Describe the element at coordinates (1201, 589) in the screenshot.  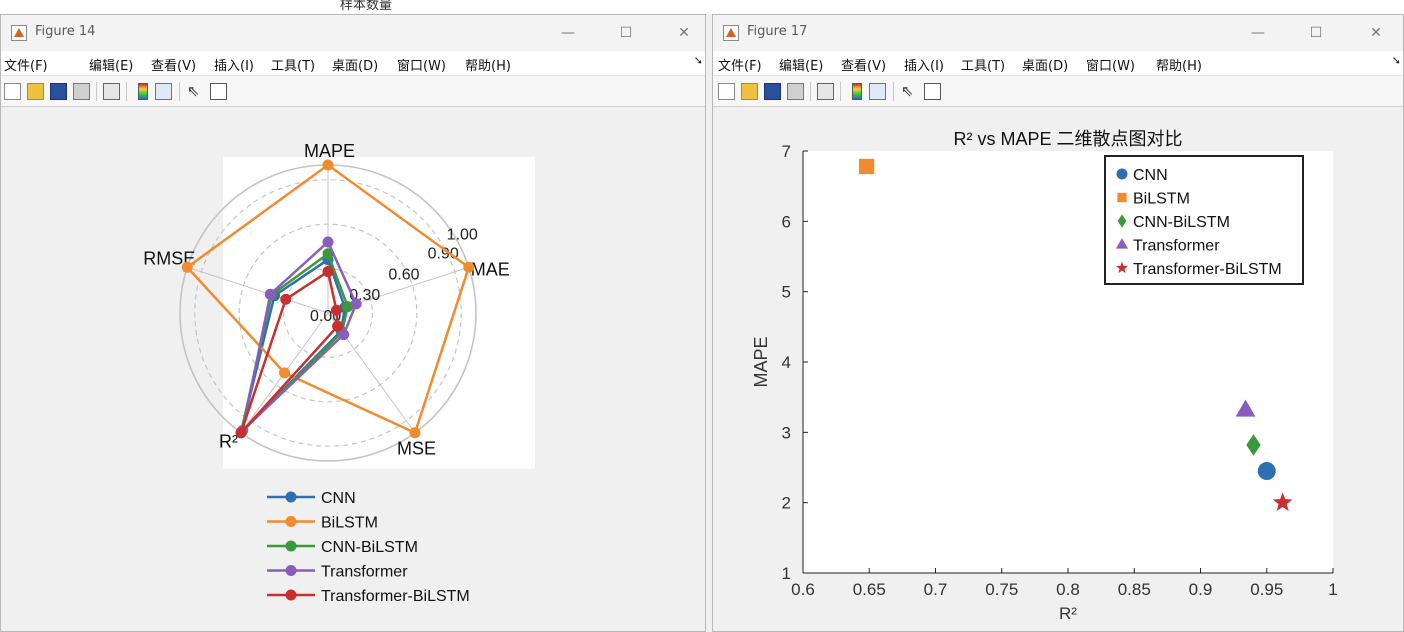
I see `x-tick-label: 0.9` at that location.